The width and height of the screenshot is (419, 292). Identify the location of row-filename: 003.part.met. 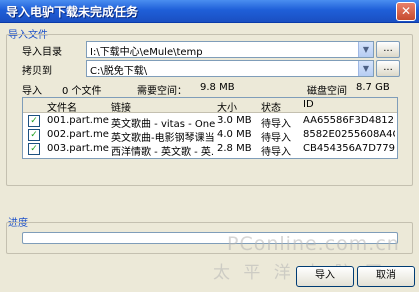
(78, 148).